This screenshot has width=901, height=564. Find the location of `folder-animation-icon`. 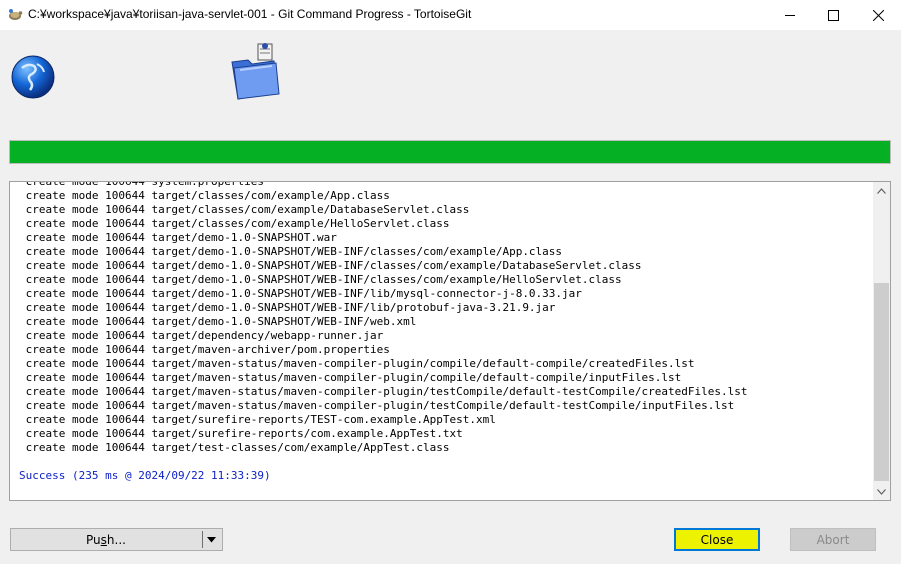

folder-animation-icon is located at coordinates (255, 71).